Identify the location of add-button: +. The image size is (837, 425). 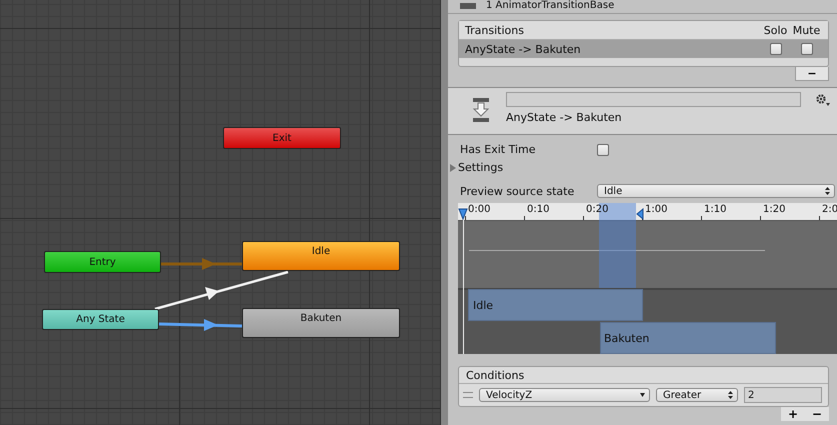
(793, 414).